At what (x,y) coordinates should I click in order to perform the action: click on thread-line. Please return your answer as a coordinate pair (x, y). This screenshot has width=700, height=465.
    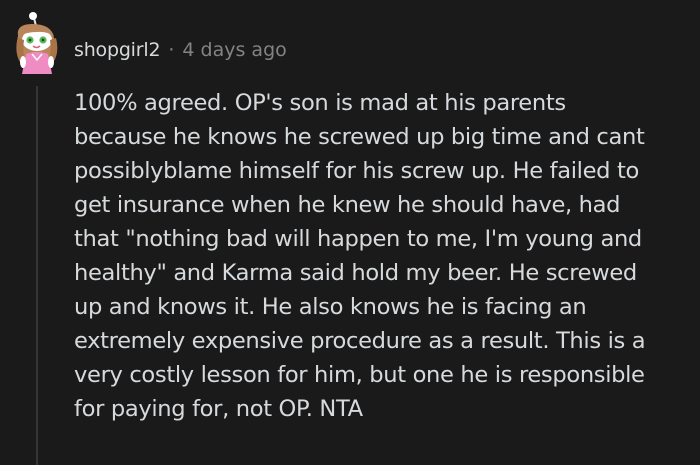
    Looking at the image, I should click on (37, 275).